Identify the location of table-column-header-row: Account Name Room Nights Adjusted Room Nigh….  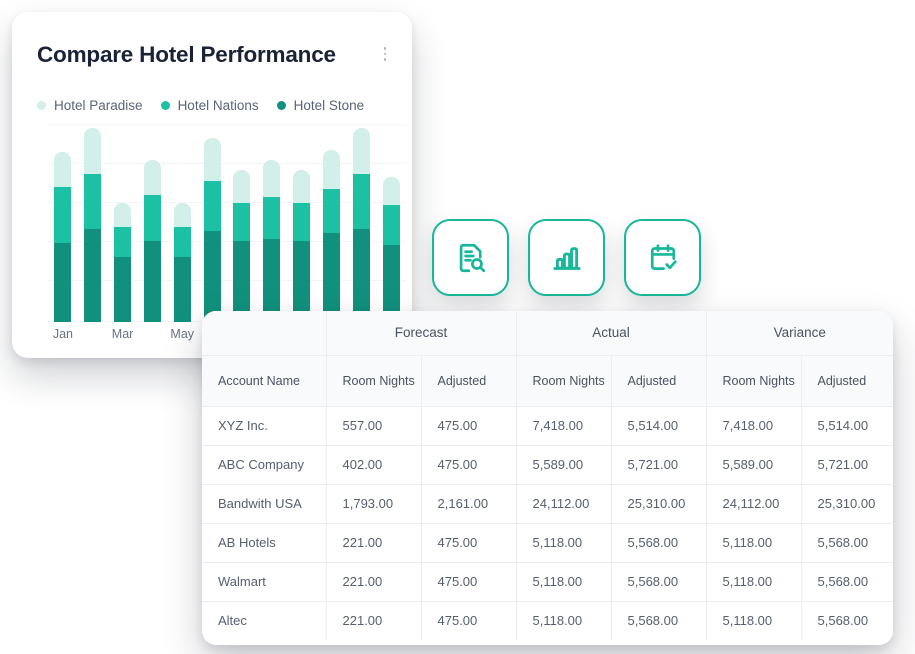
(547, 381).